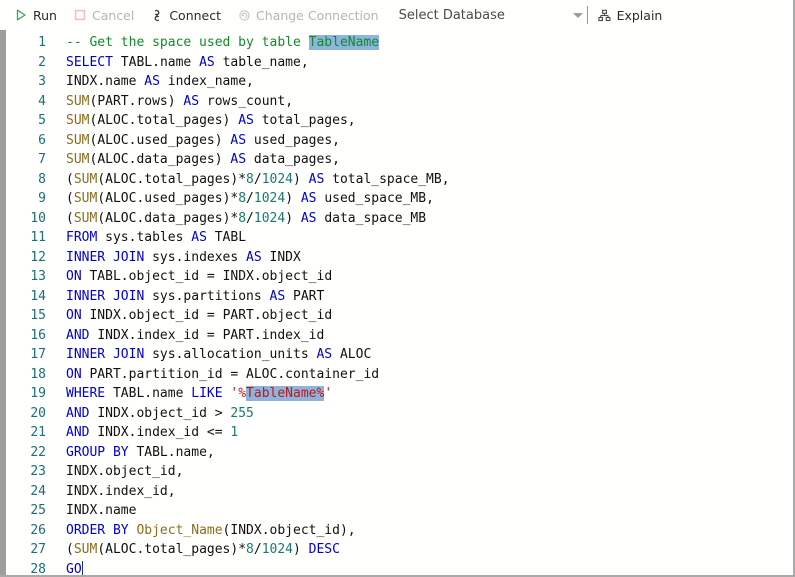  I want to click on code-line: SELECT TABL.name AS table_name,, so click(429, 63).